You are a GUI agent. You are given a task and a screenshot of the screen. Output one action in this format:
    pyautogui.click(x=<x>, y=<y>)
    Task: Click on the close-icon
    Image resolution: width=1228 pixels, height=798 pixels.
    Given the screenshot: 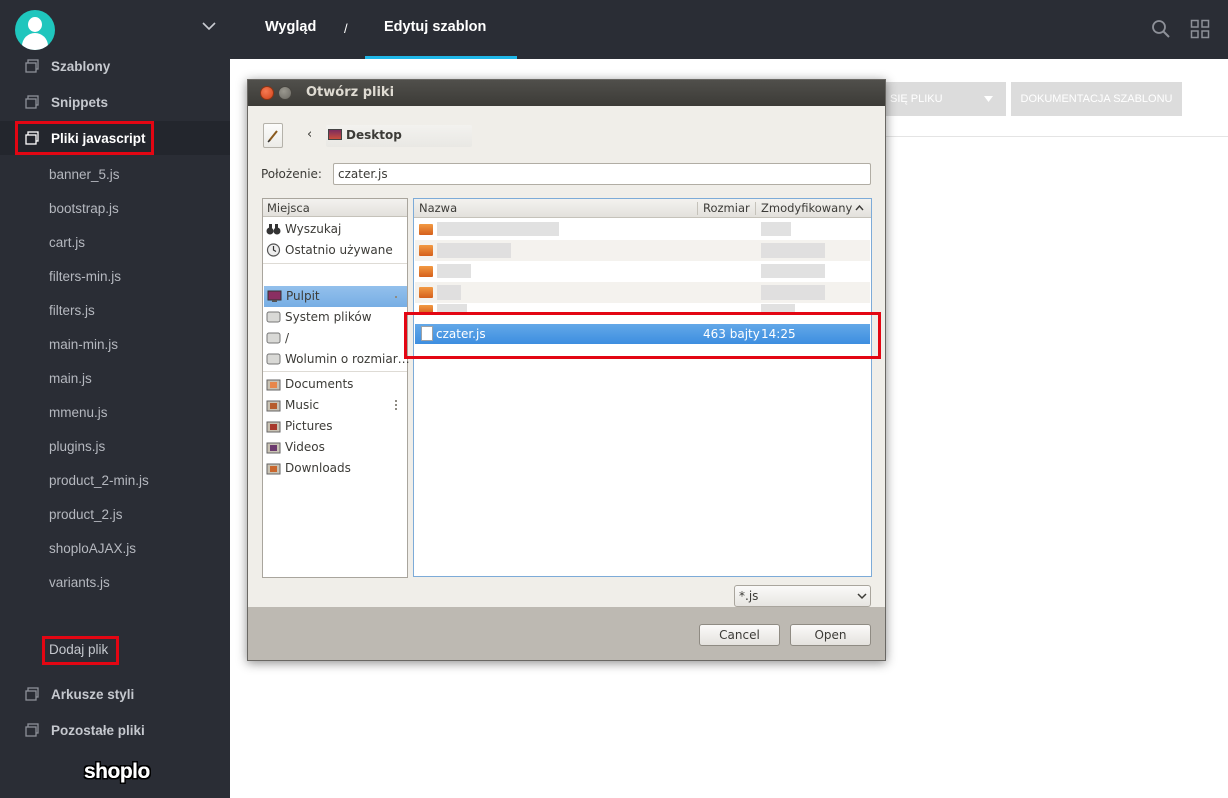 What is the action you would take?
    pyautogui.click(x=267, y=93)
    